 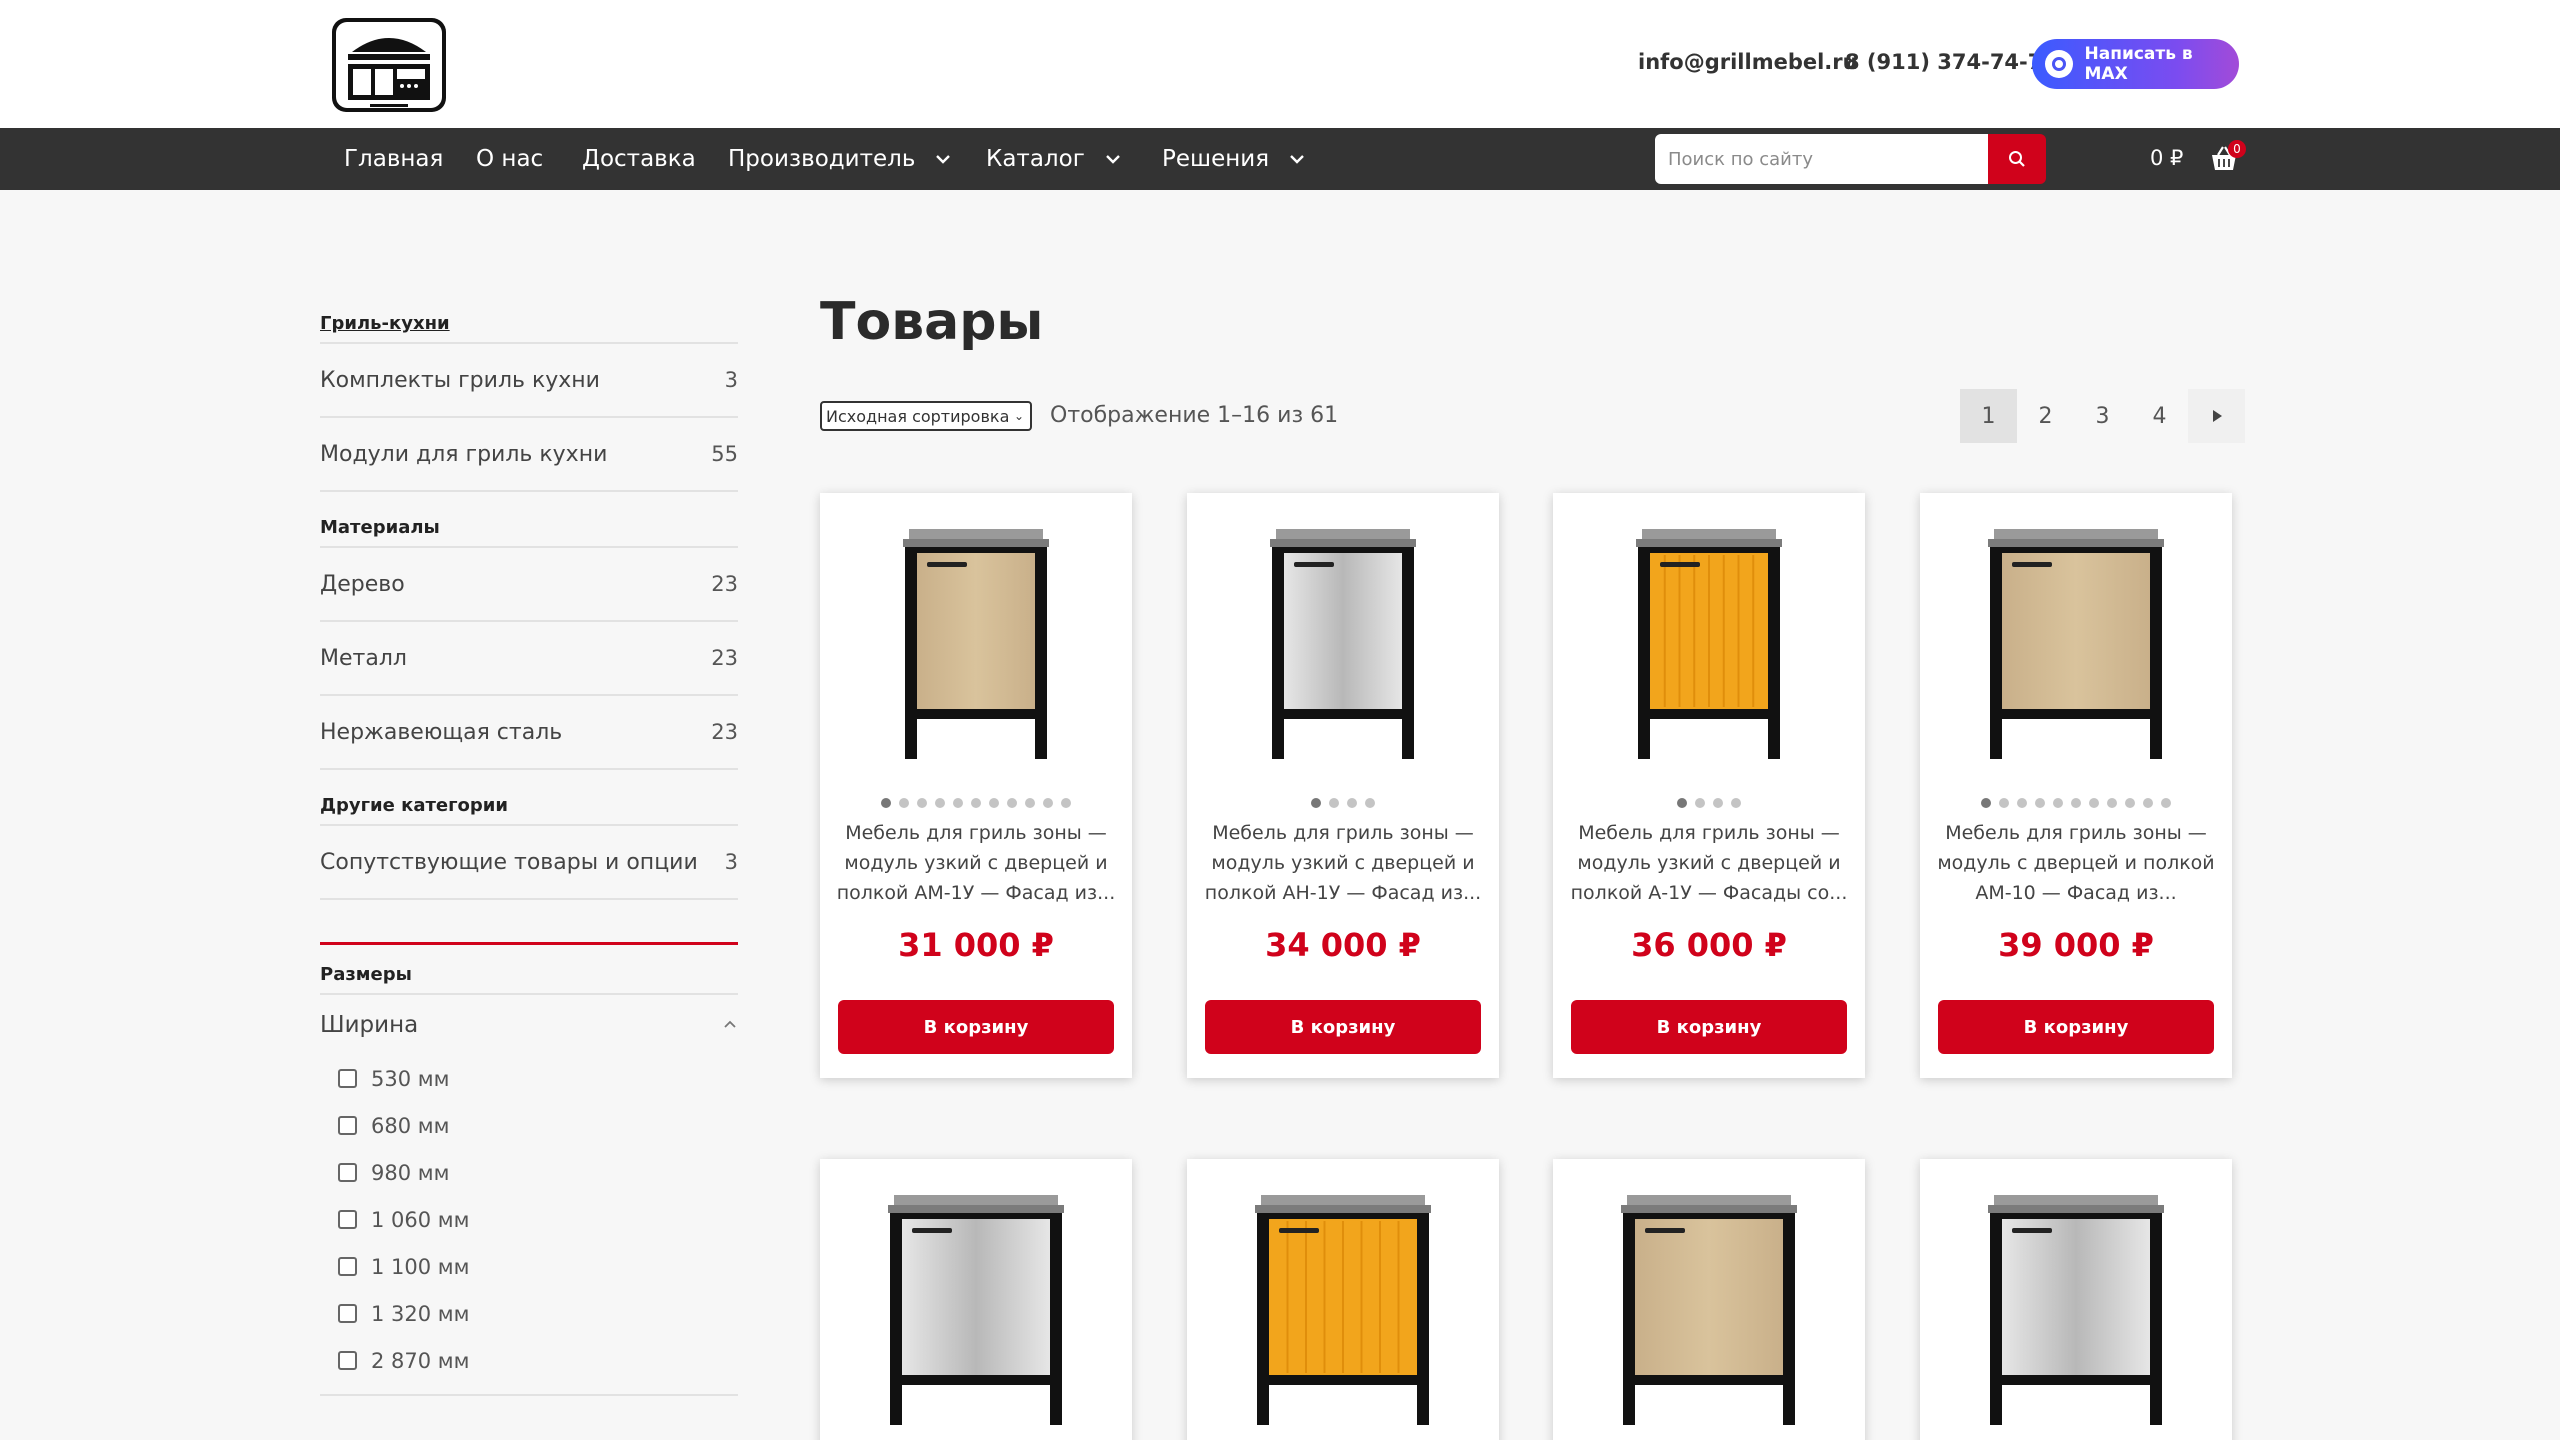 What do you see at coordinates (529, 733) in the screenshot?
I see `category-item: Нержавеющая сталь 23` at bounding box center [529, 733].